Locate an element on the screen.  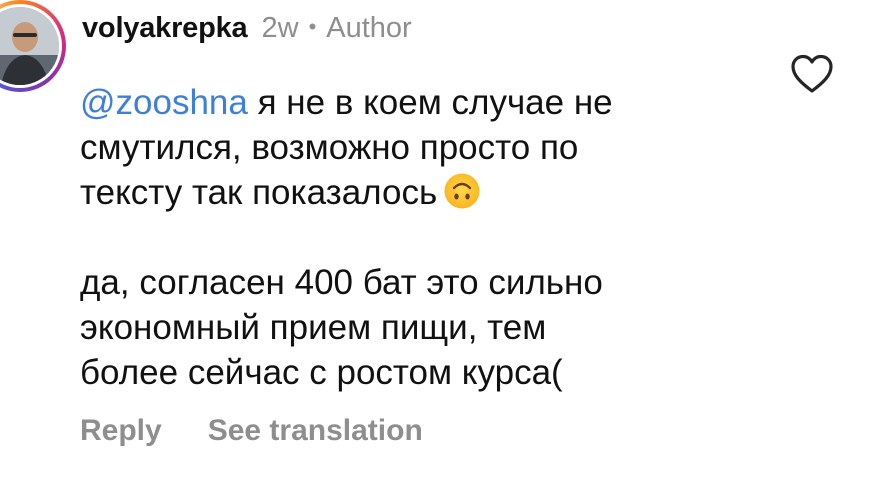
upside-down-face-icon is located at coordinates (462, 191).